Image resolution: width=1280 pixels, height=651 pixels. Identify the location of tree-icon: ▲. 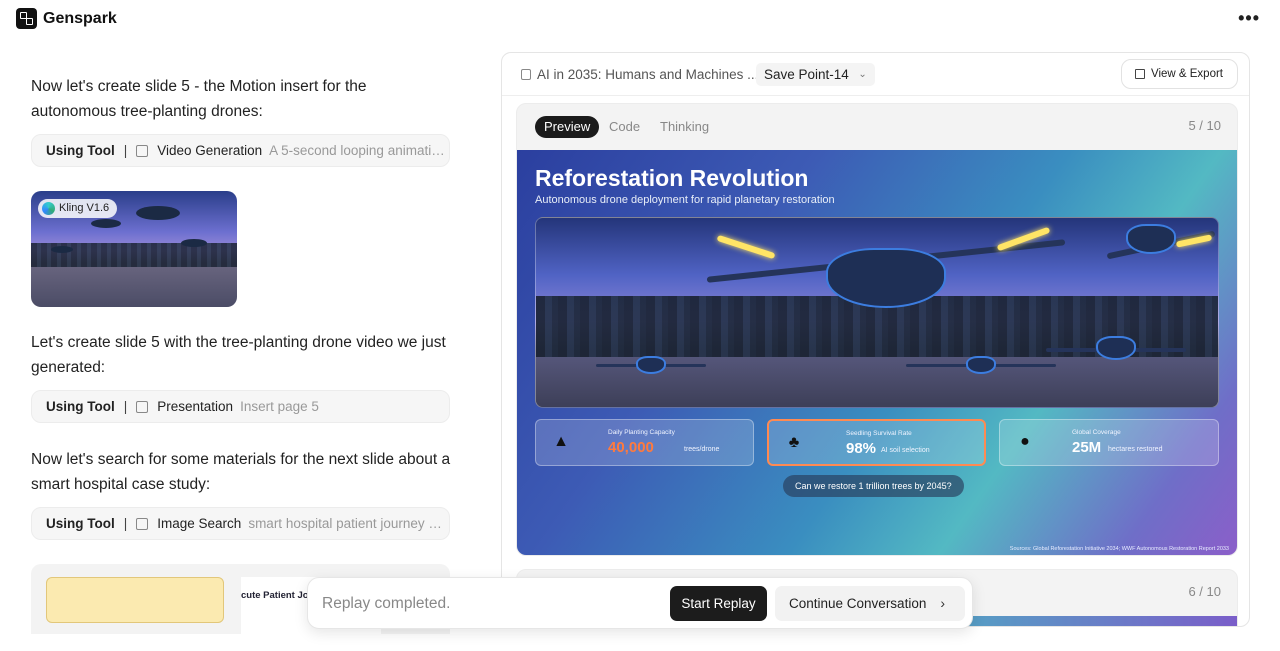
(561, 441).